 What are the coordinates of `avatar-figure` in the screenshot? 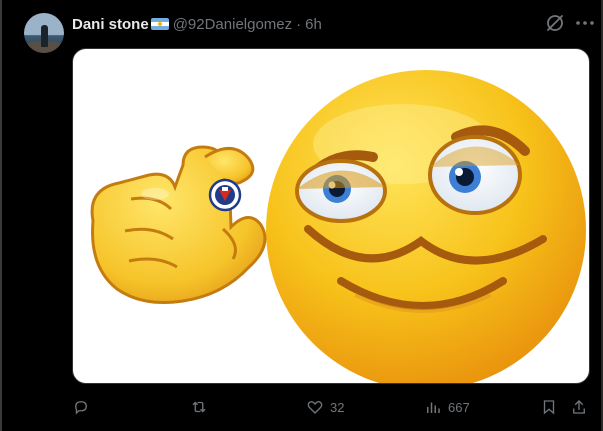 It's located at (44, 36).